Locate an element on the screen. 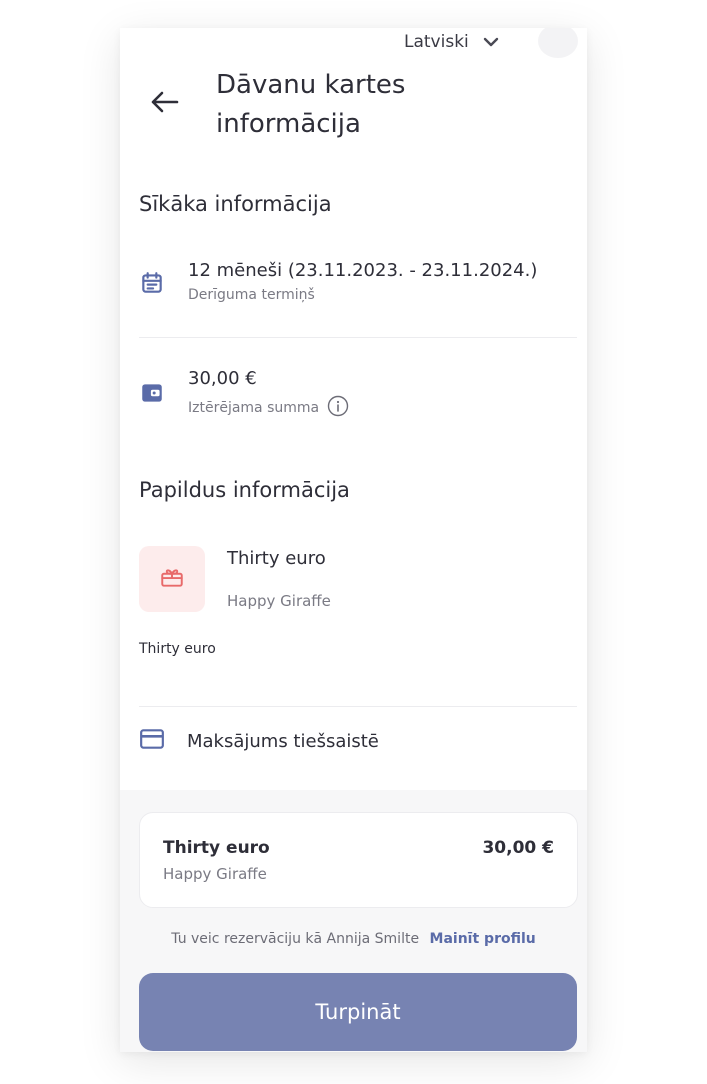  gift-thumbnail is located at coordinates (172, 579).